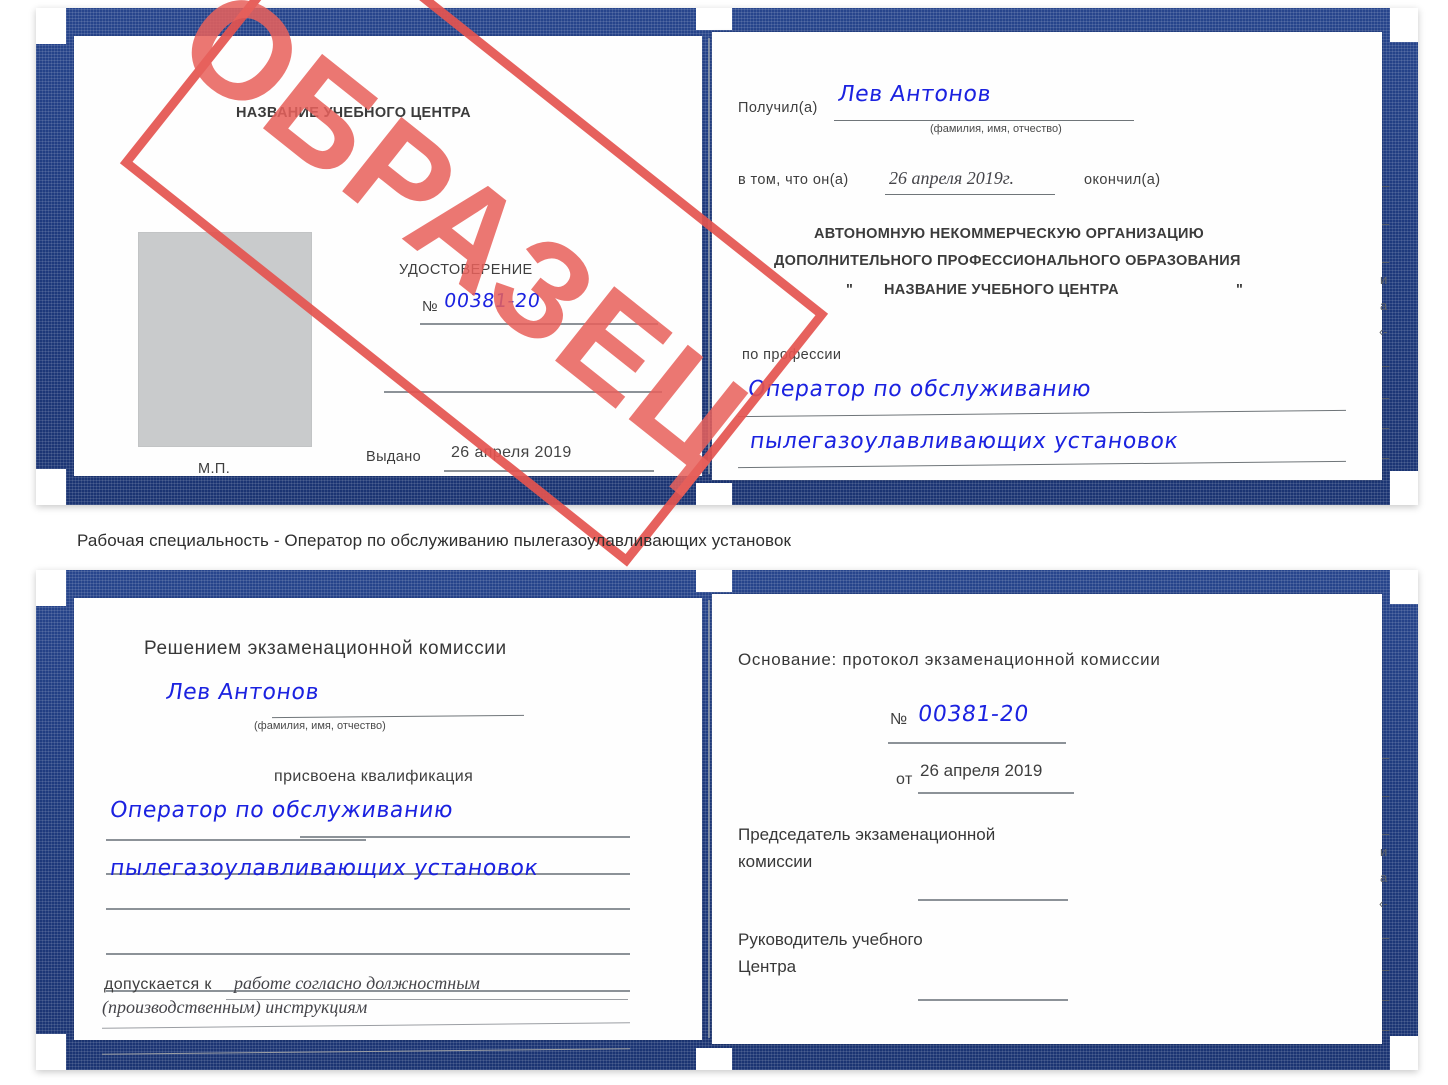  I want to click on back-left-name-value: Лев Антонов, so click(242, 692).